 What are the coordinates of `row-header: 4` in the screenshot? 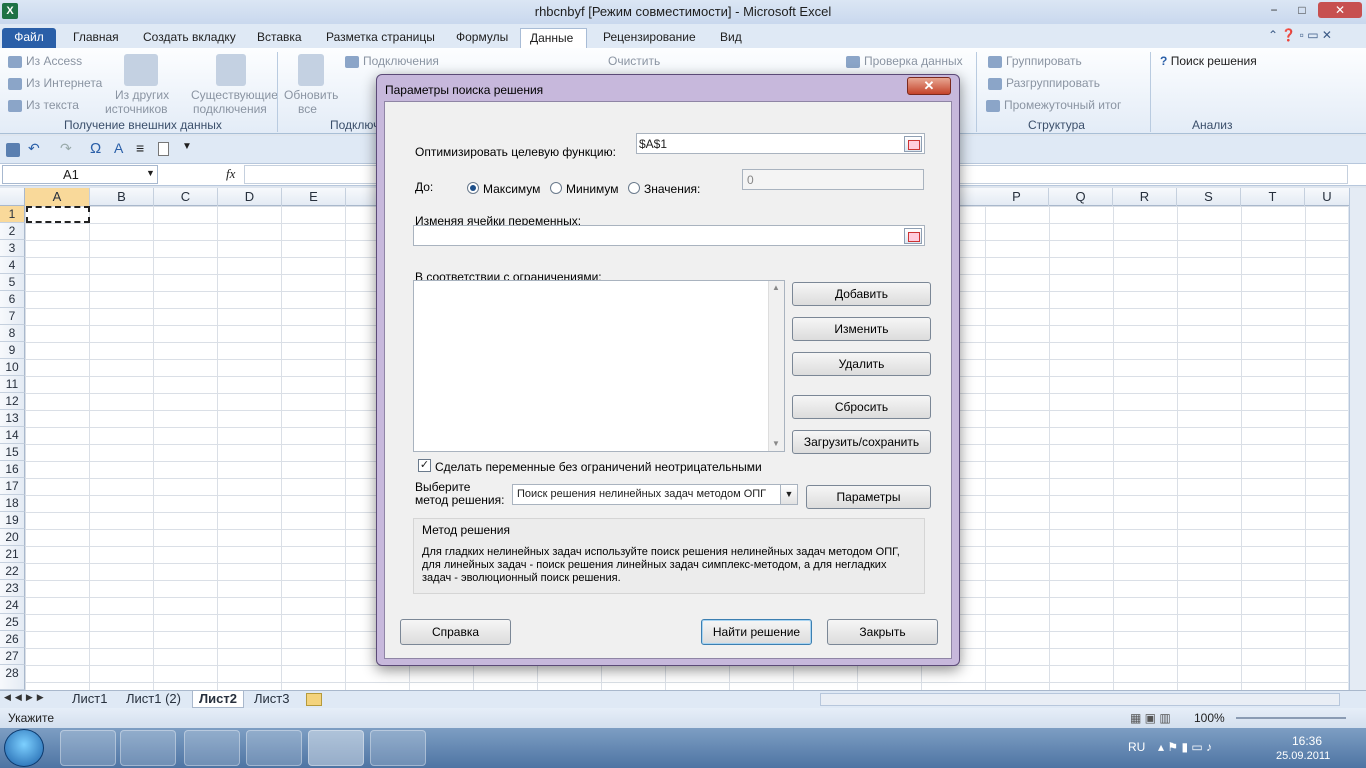 It's located at (12, 265).